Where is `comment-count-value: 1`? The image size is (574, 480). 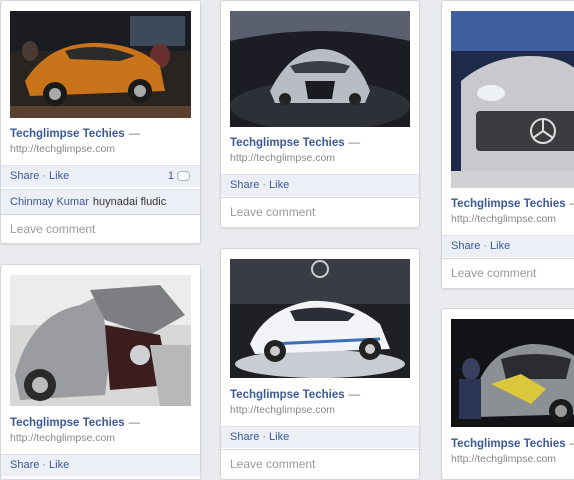 comment-count-value: 1 is located at coordinates (170, 176).